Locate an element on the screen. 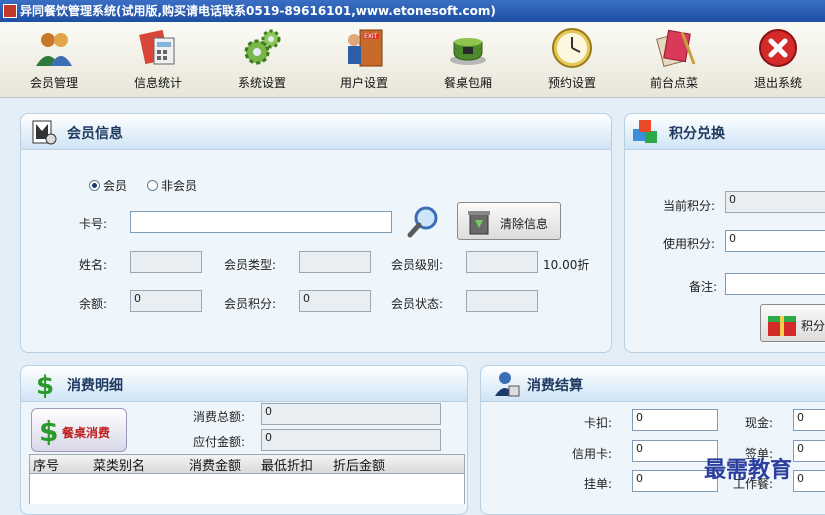 The image size is (825, 515). balance-label: 余额: is located at coordinates (93, 304).